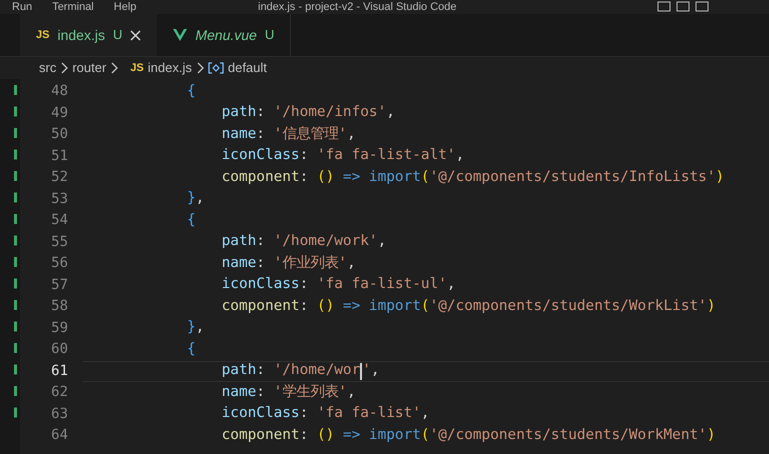 Image resolution: width=769 pixels, height=454 pixels. Describe the element at coordinates (89, 68) in the screenshot. I see `breadcrumb-item: router` at that location.